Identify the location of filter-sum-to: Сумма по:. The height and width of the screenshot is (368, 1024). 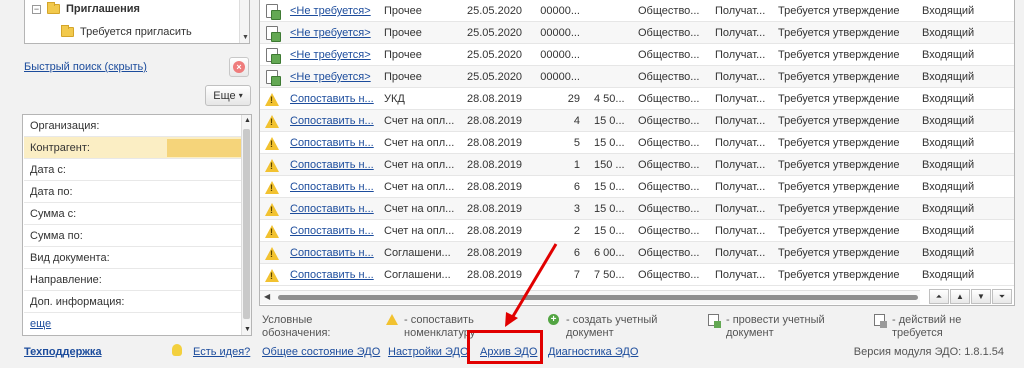
(133, 236).